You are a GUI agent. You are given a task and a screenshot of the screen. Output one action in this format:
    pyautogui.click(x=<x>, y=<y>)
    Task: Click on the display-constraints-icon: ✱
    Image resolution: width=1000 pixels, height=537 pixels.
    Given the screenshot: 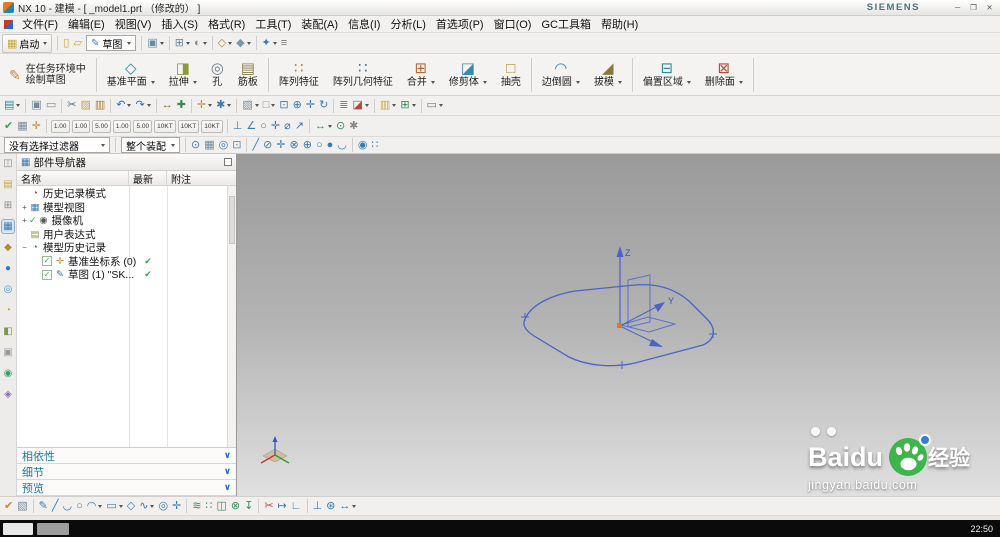 What is the action you would take?
    pyautogui.click(x=353, y=126)
    